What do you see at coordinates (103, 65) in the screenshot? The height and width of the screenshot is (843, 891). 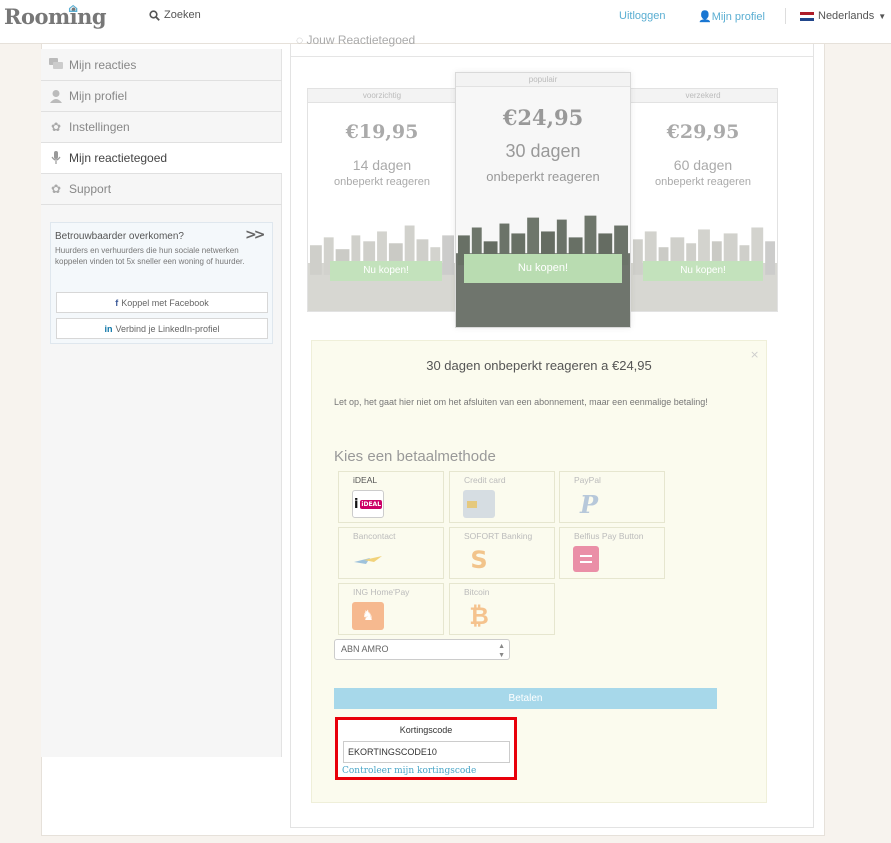 I see `sidebar-item-label: Mijn reacties` at bounding box center [103, 65].